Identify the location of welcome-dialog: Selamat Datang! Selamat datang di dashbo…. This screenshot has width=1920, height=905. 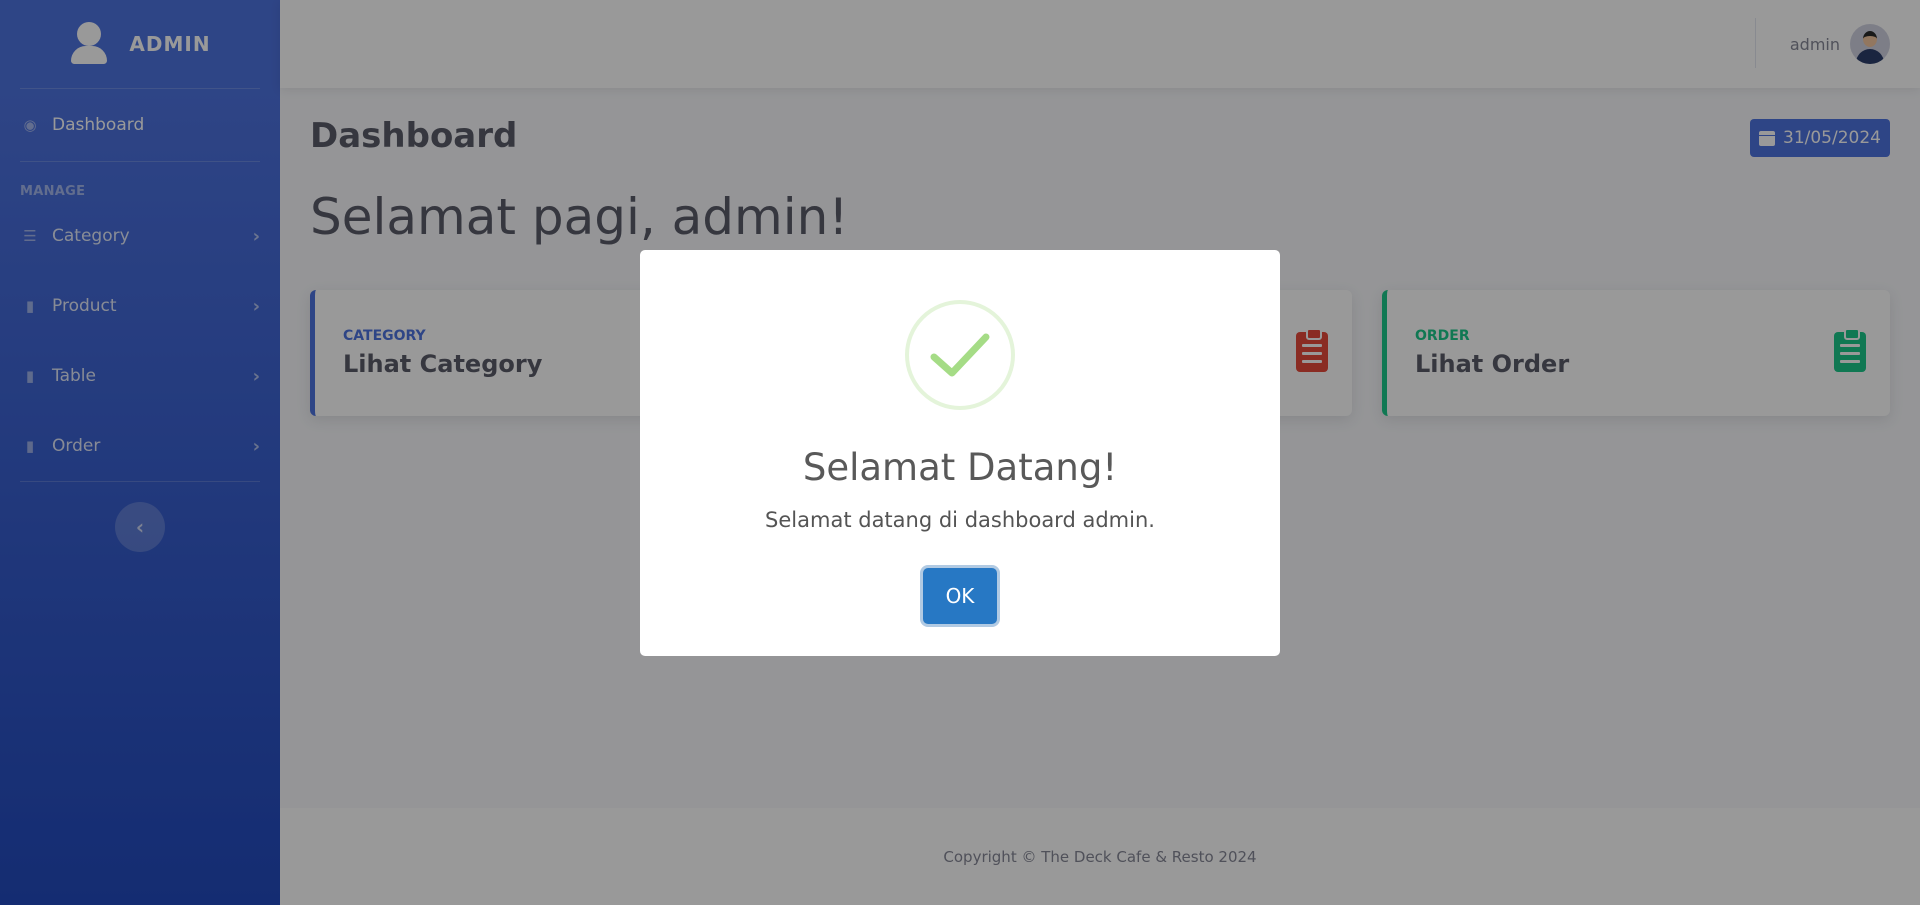
(960, 453).